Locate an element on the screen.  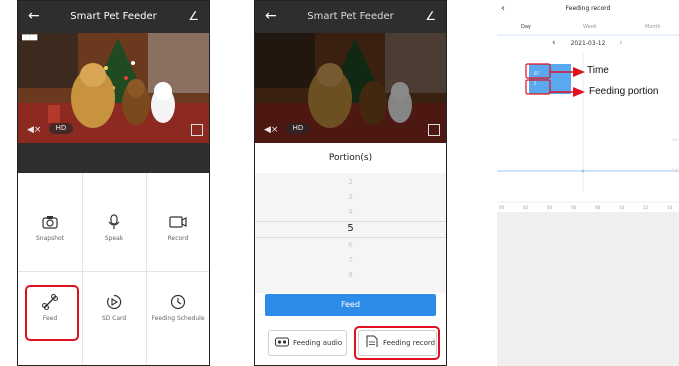
feed-button: Feed is located at coordinates (350, 305).